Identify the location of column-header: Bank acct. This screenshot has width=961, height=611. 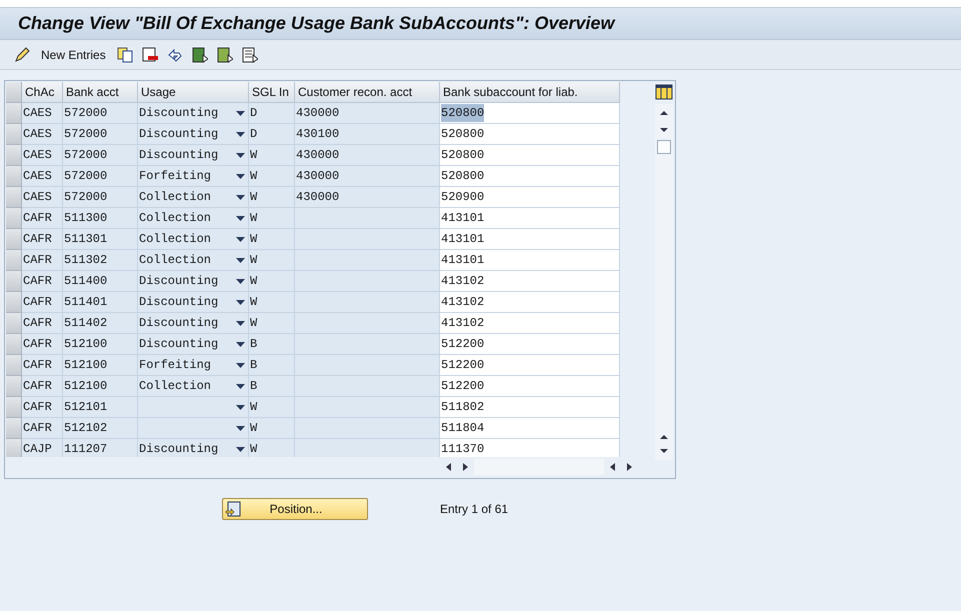
(100, 92).